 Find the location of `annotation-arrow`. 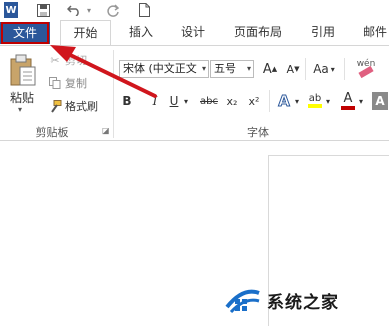

annotation-arrow is located at coordinates (103, 71).